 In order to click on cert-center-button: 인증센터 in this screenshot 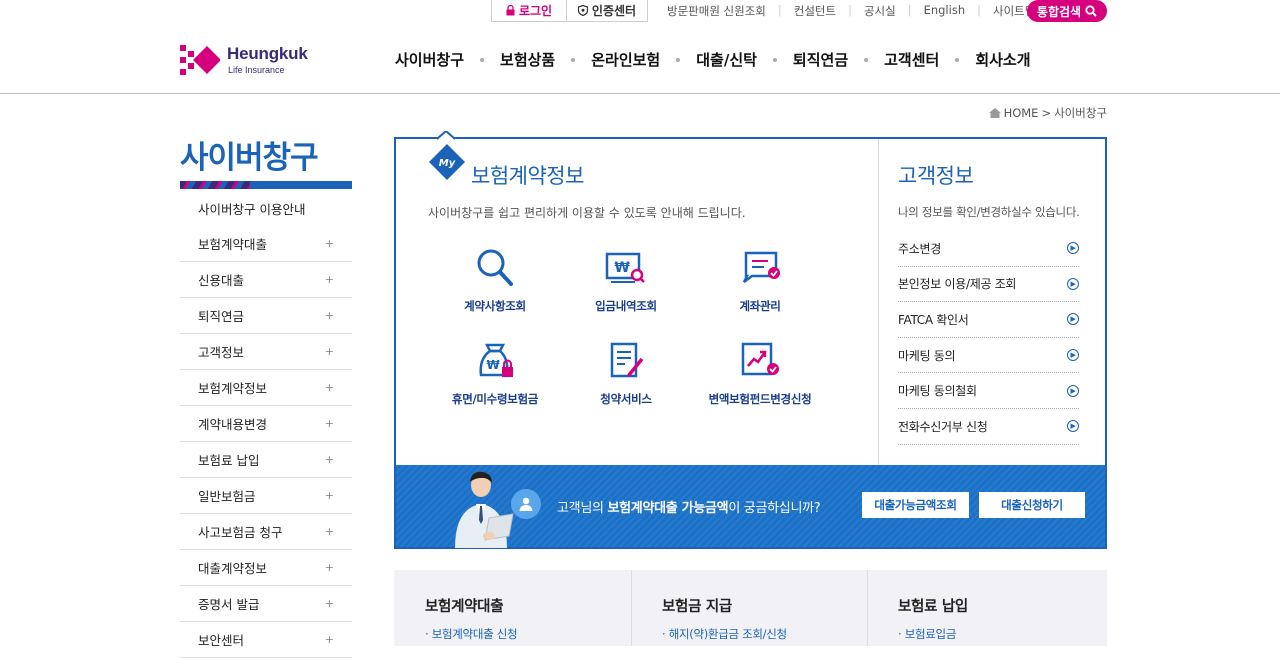, I will do `click(607, 10)`.